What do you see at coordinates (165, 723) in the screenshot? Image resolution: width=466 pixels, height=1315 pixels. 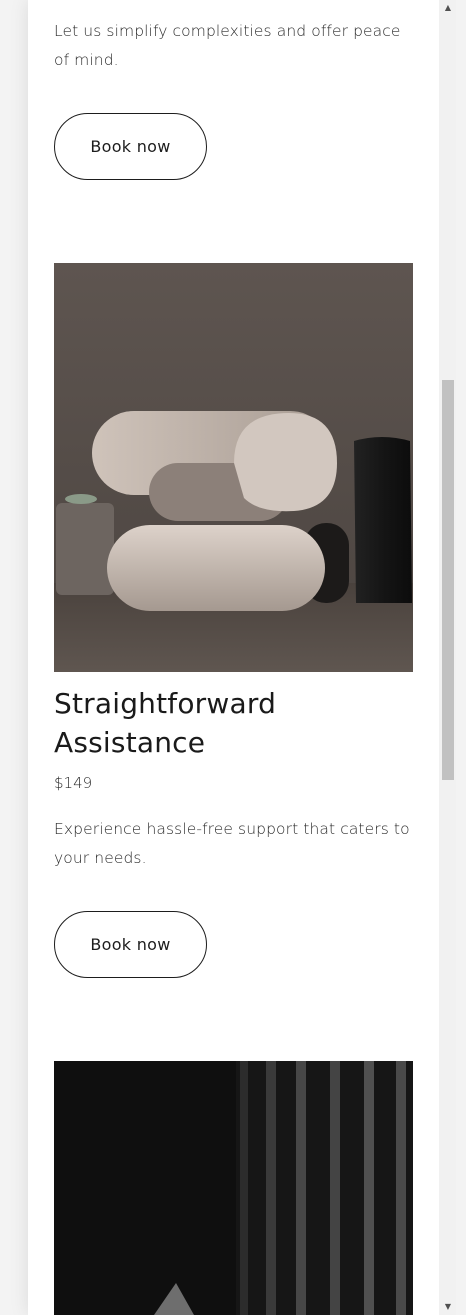 I see `service-title: Straightforward Assistance` at bounding box center [165, 723].